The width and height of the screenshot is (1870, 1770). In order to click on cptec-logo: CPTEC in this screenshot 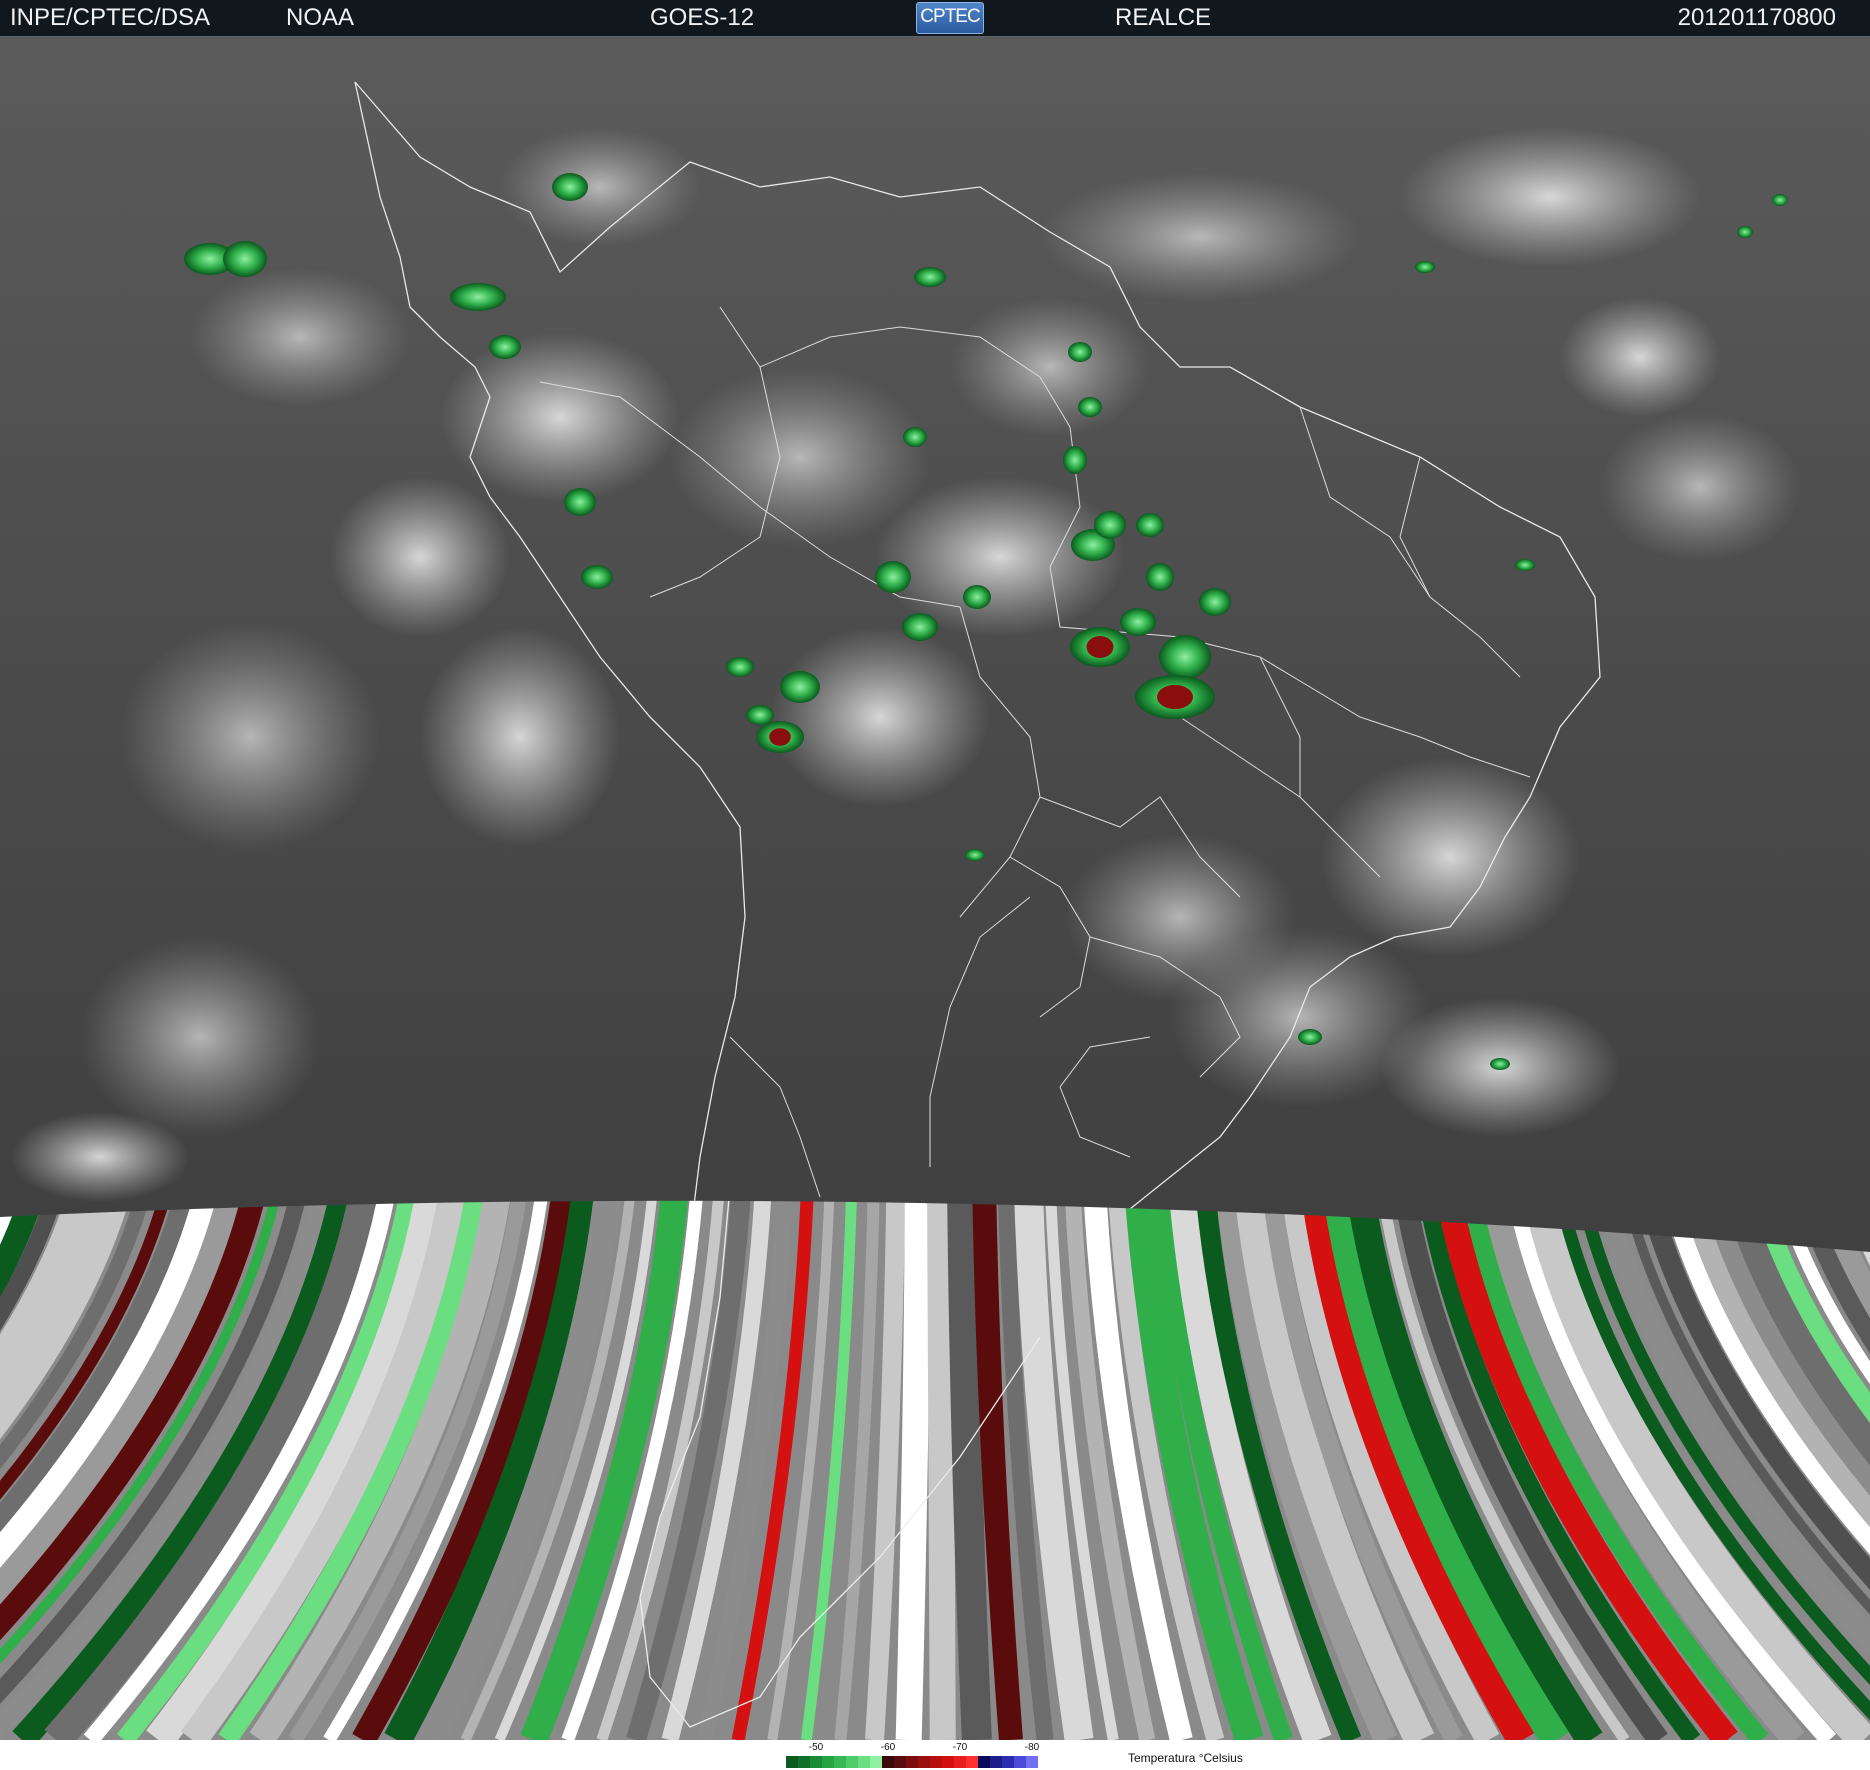, I will do `click(950, 18)`.